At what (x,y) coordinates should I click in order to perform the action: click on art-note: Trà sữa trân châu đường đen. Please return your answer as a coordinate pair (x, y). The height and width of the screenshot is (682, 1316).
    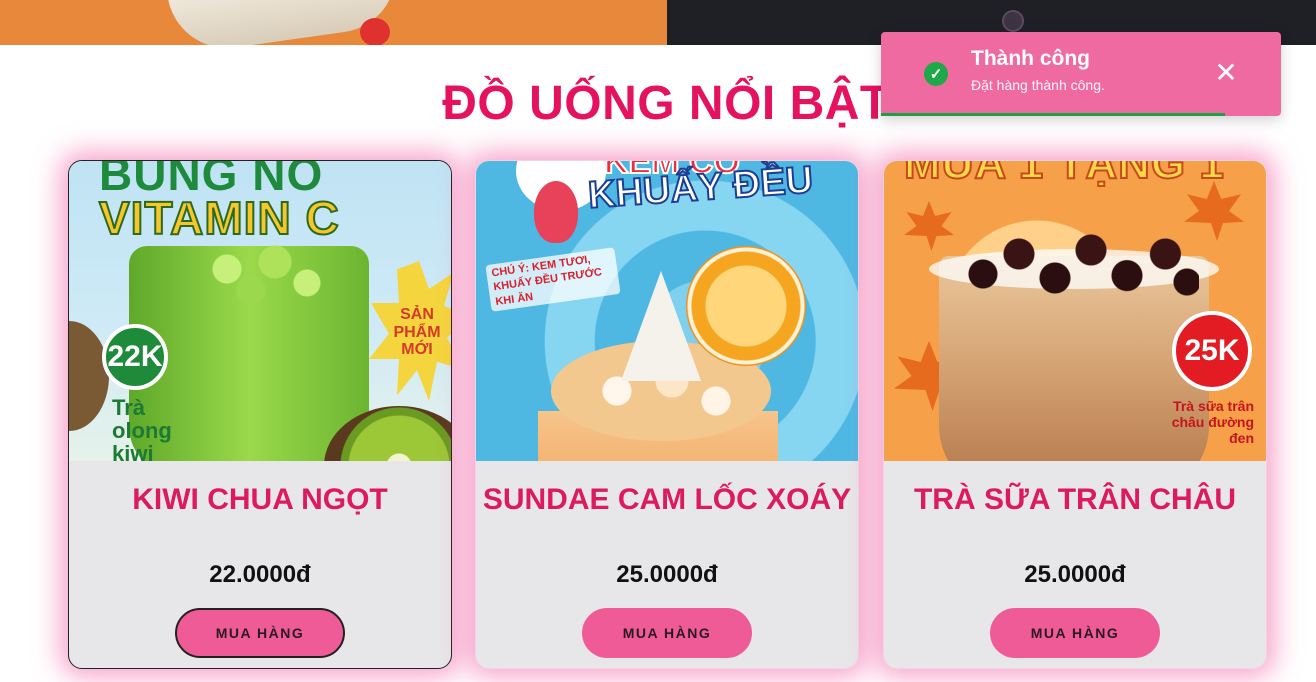
    Looking at the image, I should click on (1212, 422).